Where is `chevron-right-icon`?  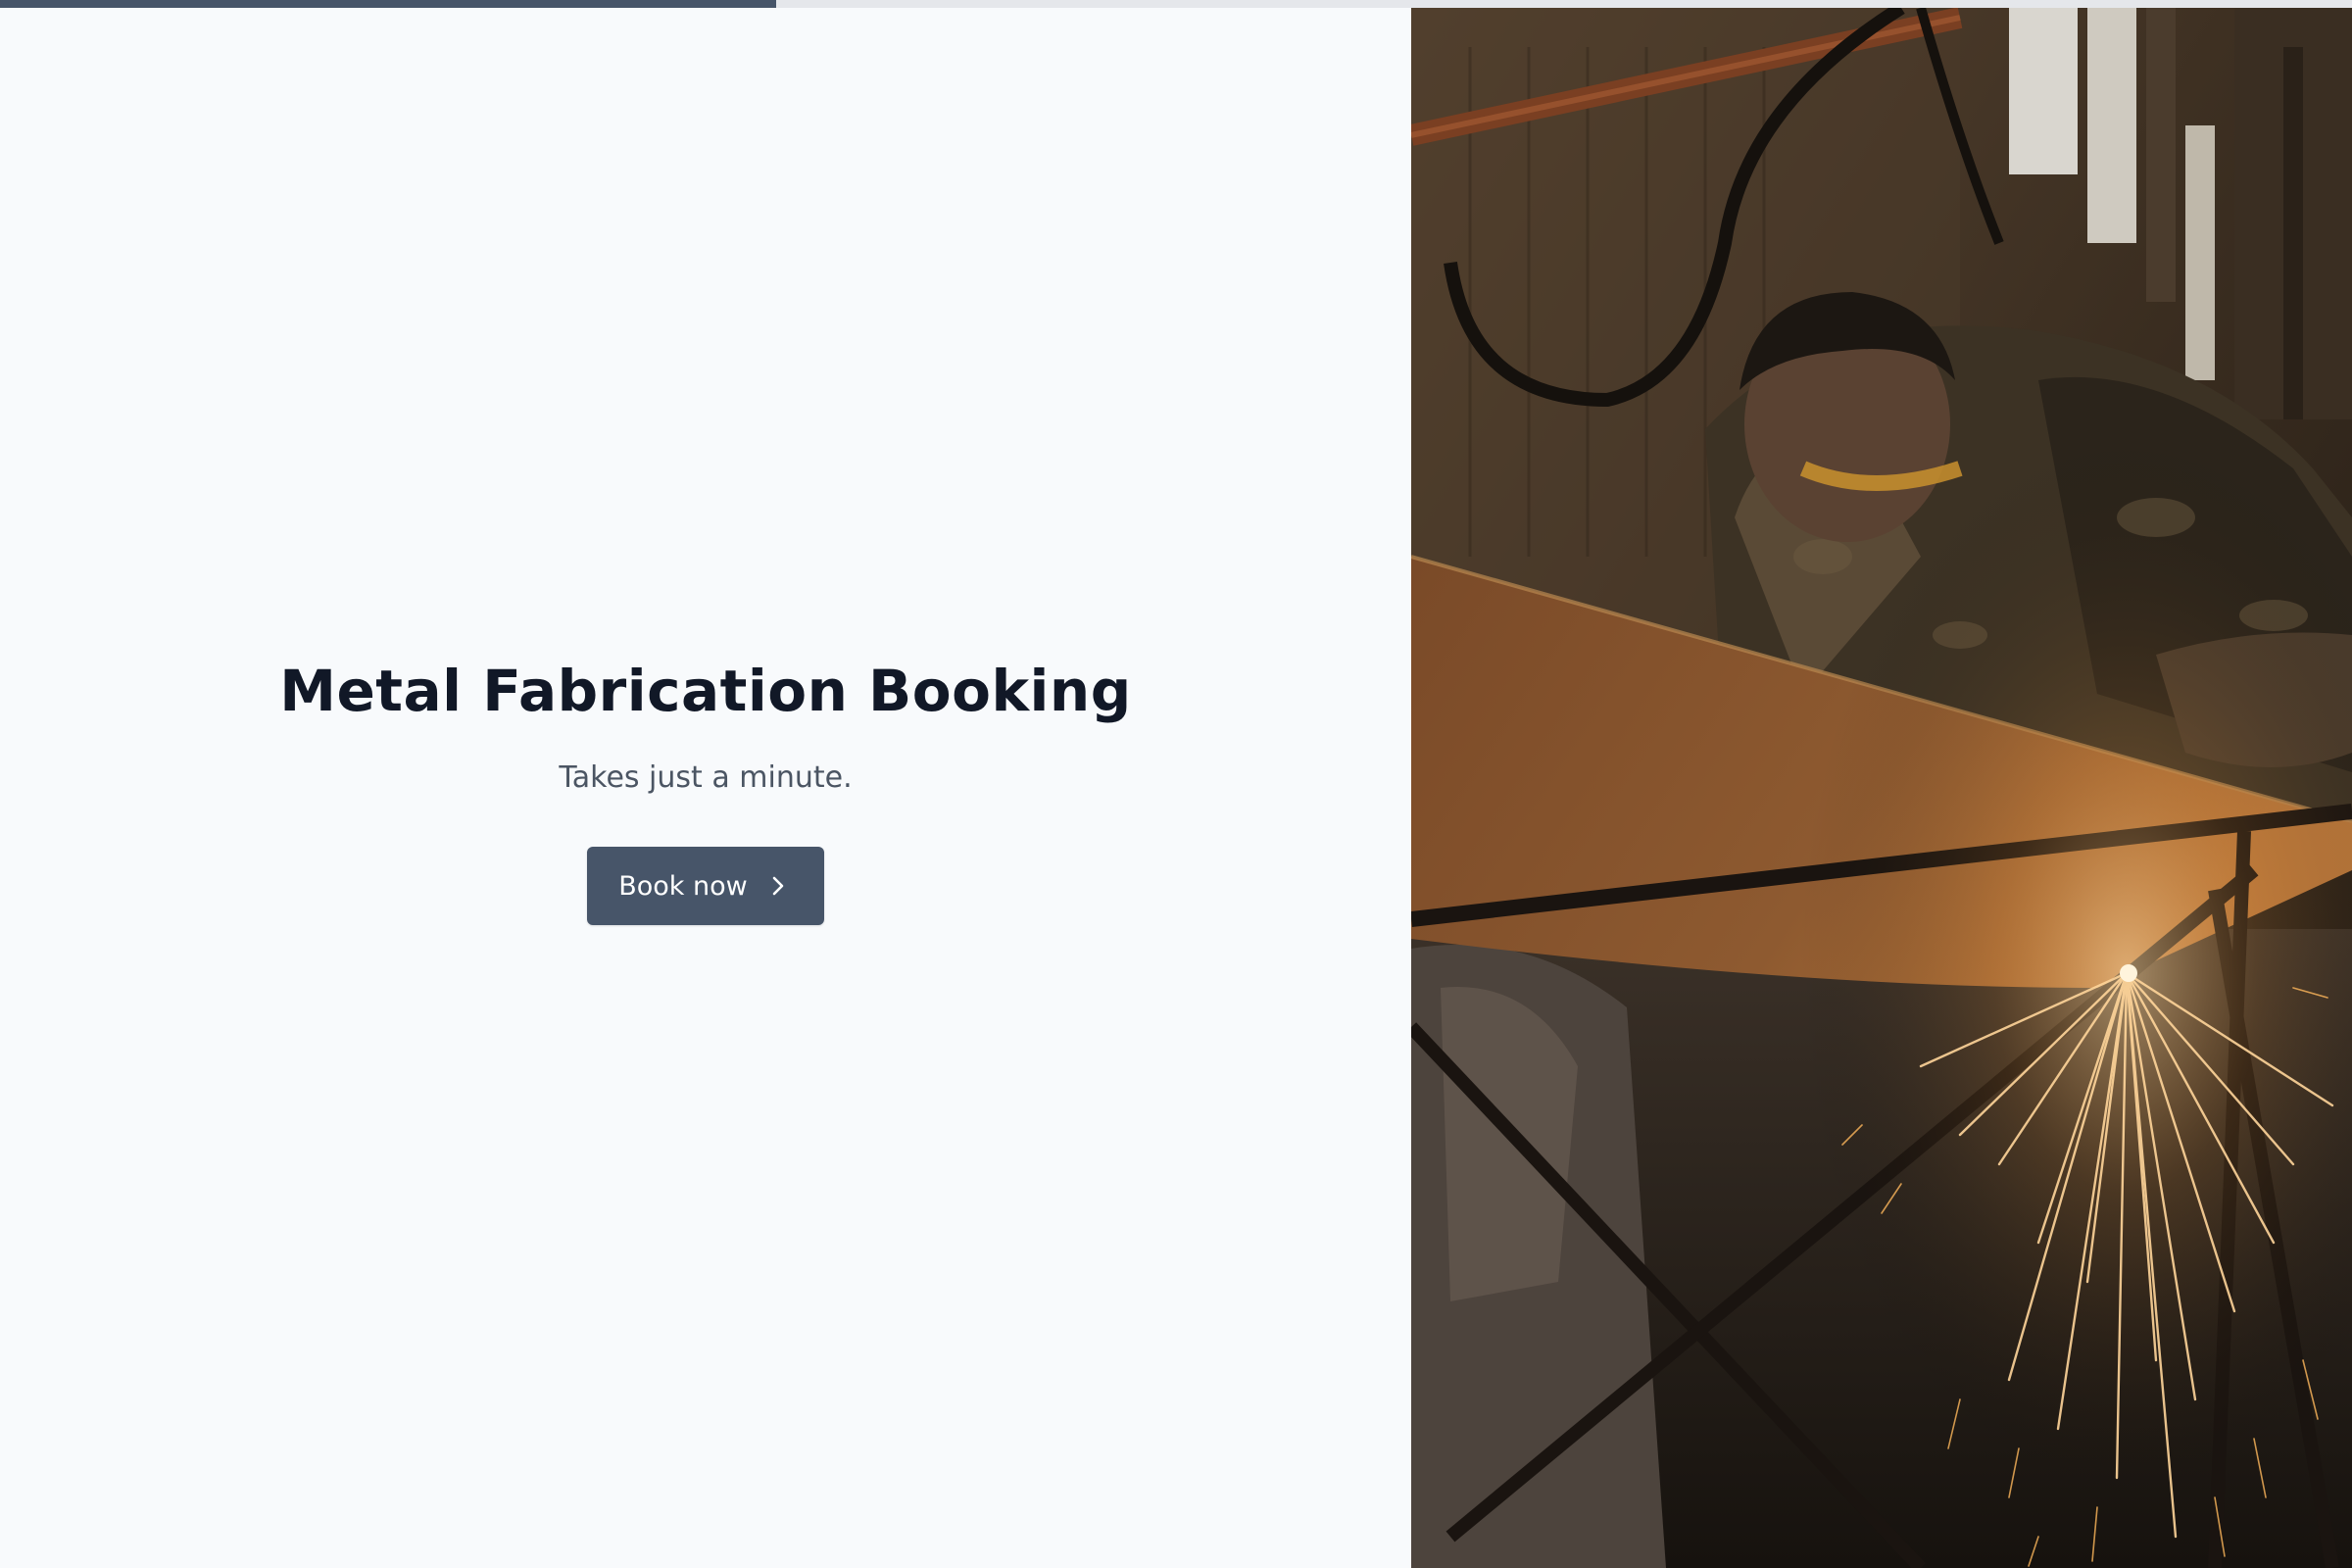
chevron-right-icon is located at coordinates (778, 886).